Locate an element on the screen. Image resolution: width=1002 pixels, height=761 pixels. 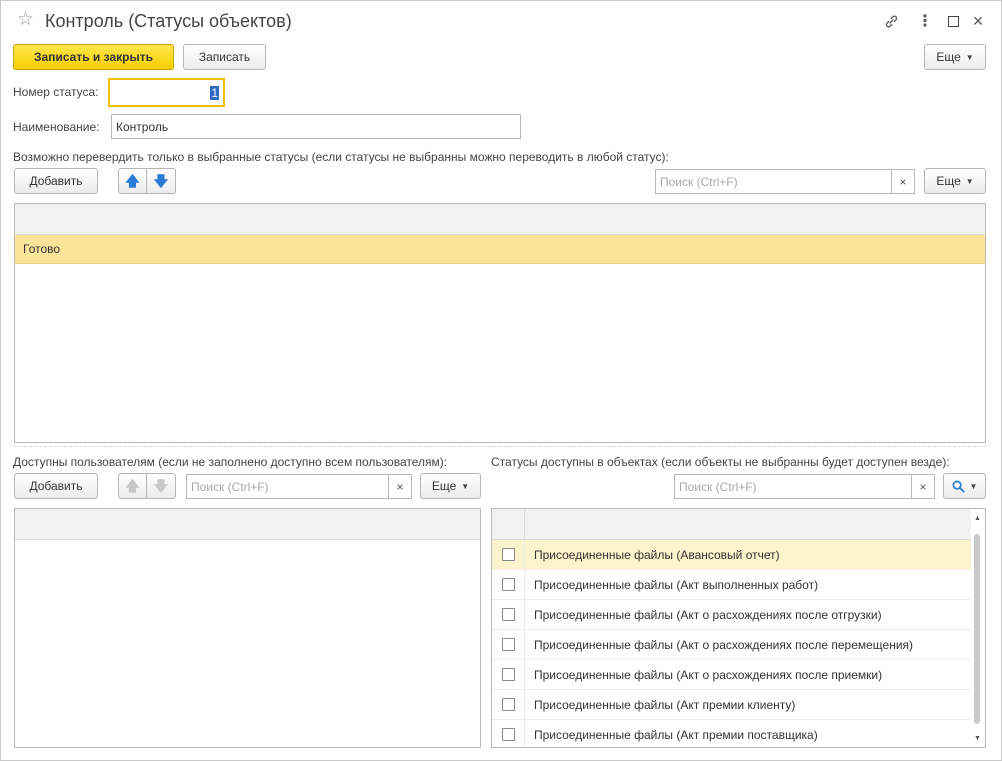
status-number-value: 1 is located at coordinates (214, 92).